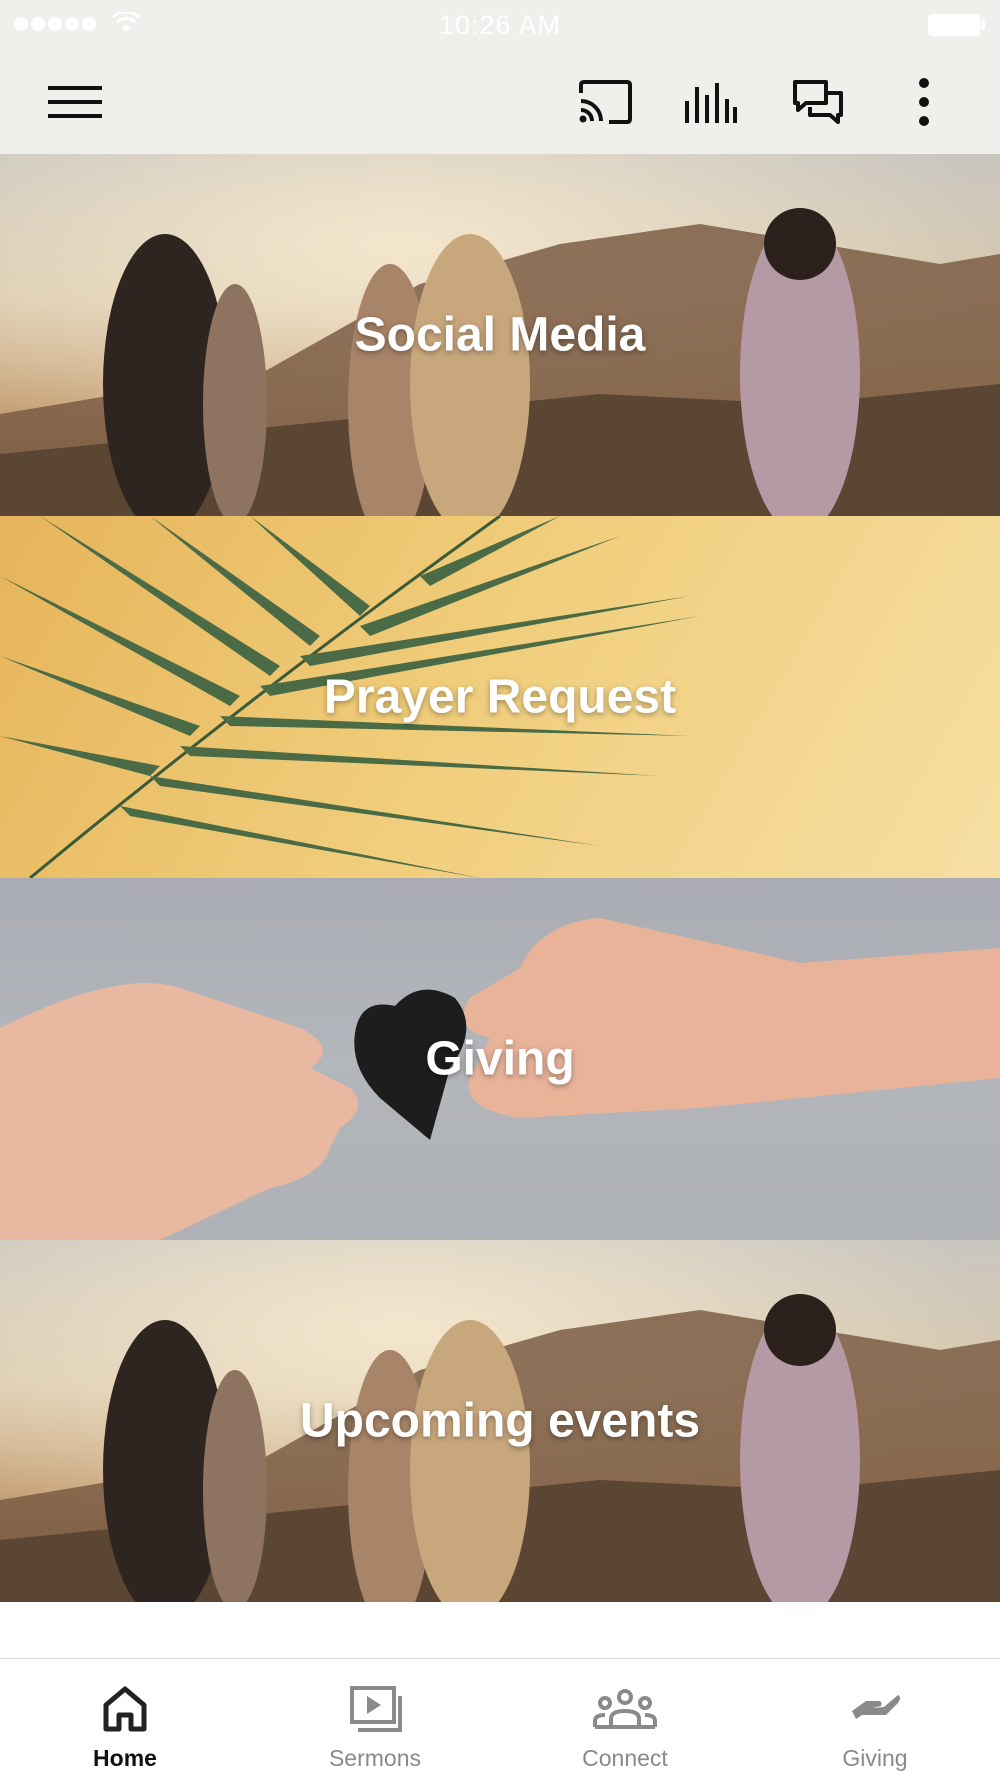 Image resolution: width=1000 pixels, height=1779 pixels. What do you see at coordinates (125, 1758) in the screenshot?
I see `nav-label: Home` at bounding box center [125, 1758].